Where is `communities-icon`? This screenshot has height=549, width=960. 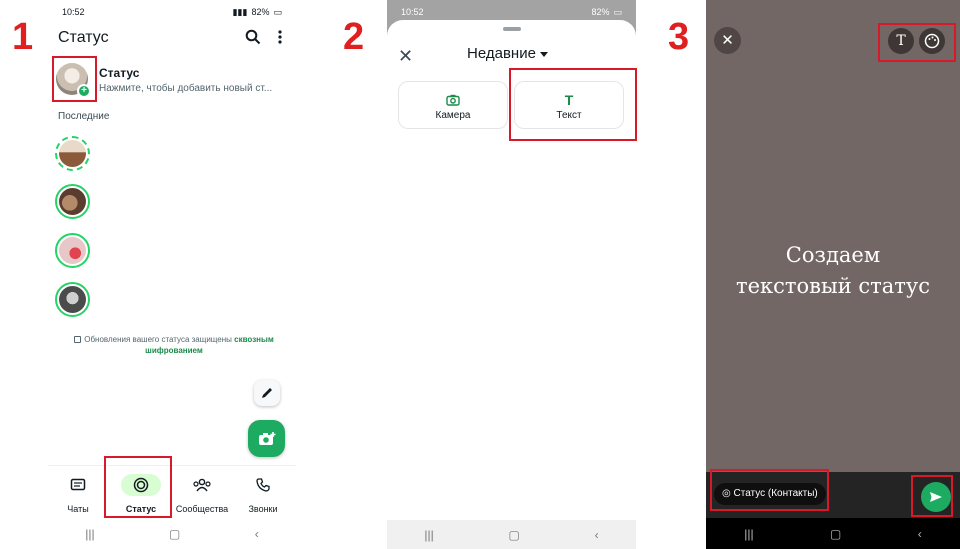 communities-icon is located at coordinates (202, 485).